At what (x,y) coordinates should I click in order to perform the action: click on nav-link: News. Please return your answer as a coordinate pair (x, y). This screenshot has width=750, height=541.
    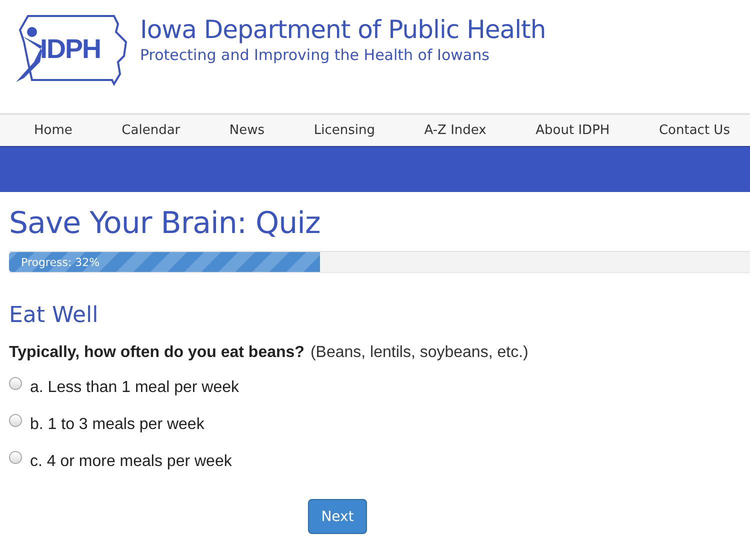
    Looking at the image, I should click on (247, 130).